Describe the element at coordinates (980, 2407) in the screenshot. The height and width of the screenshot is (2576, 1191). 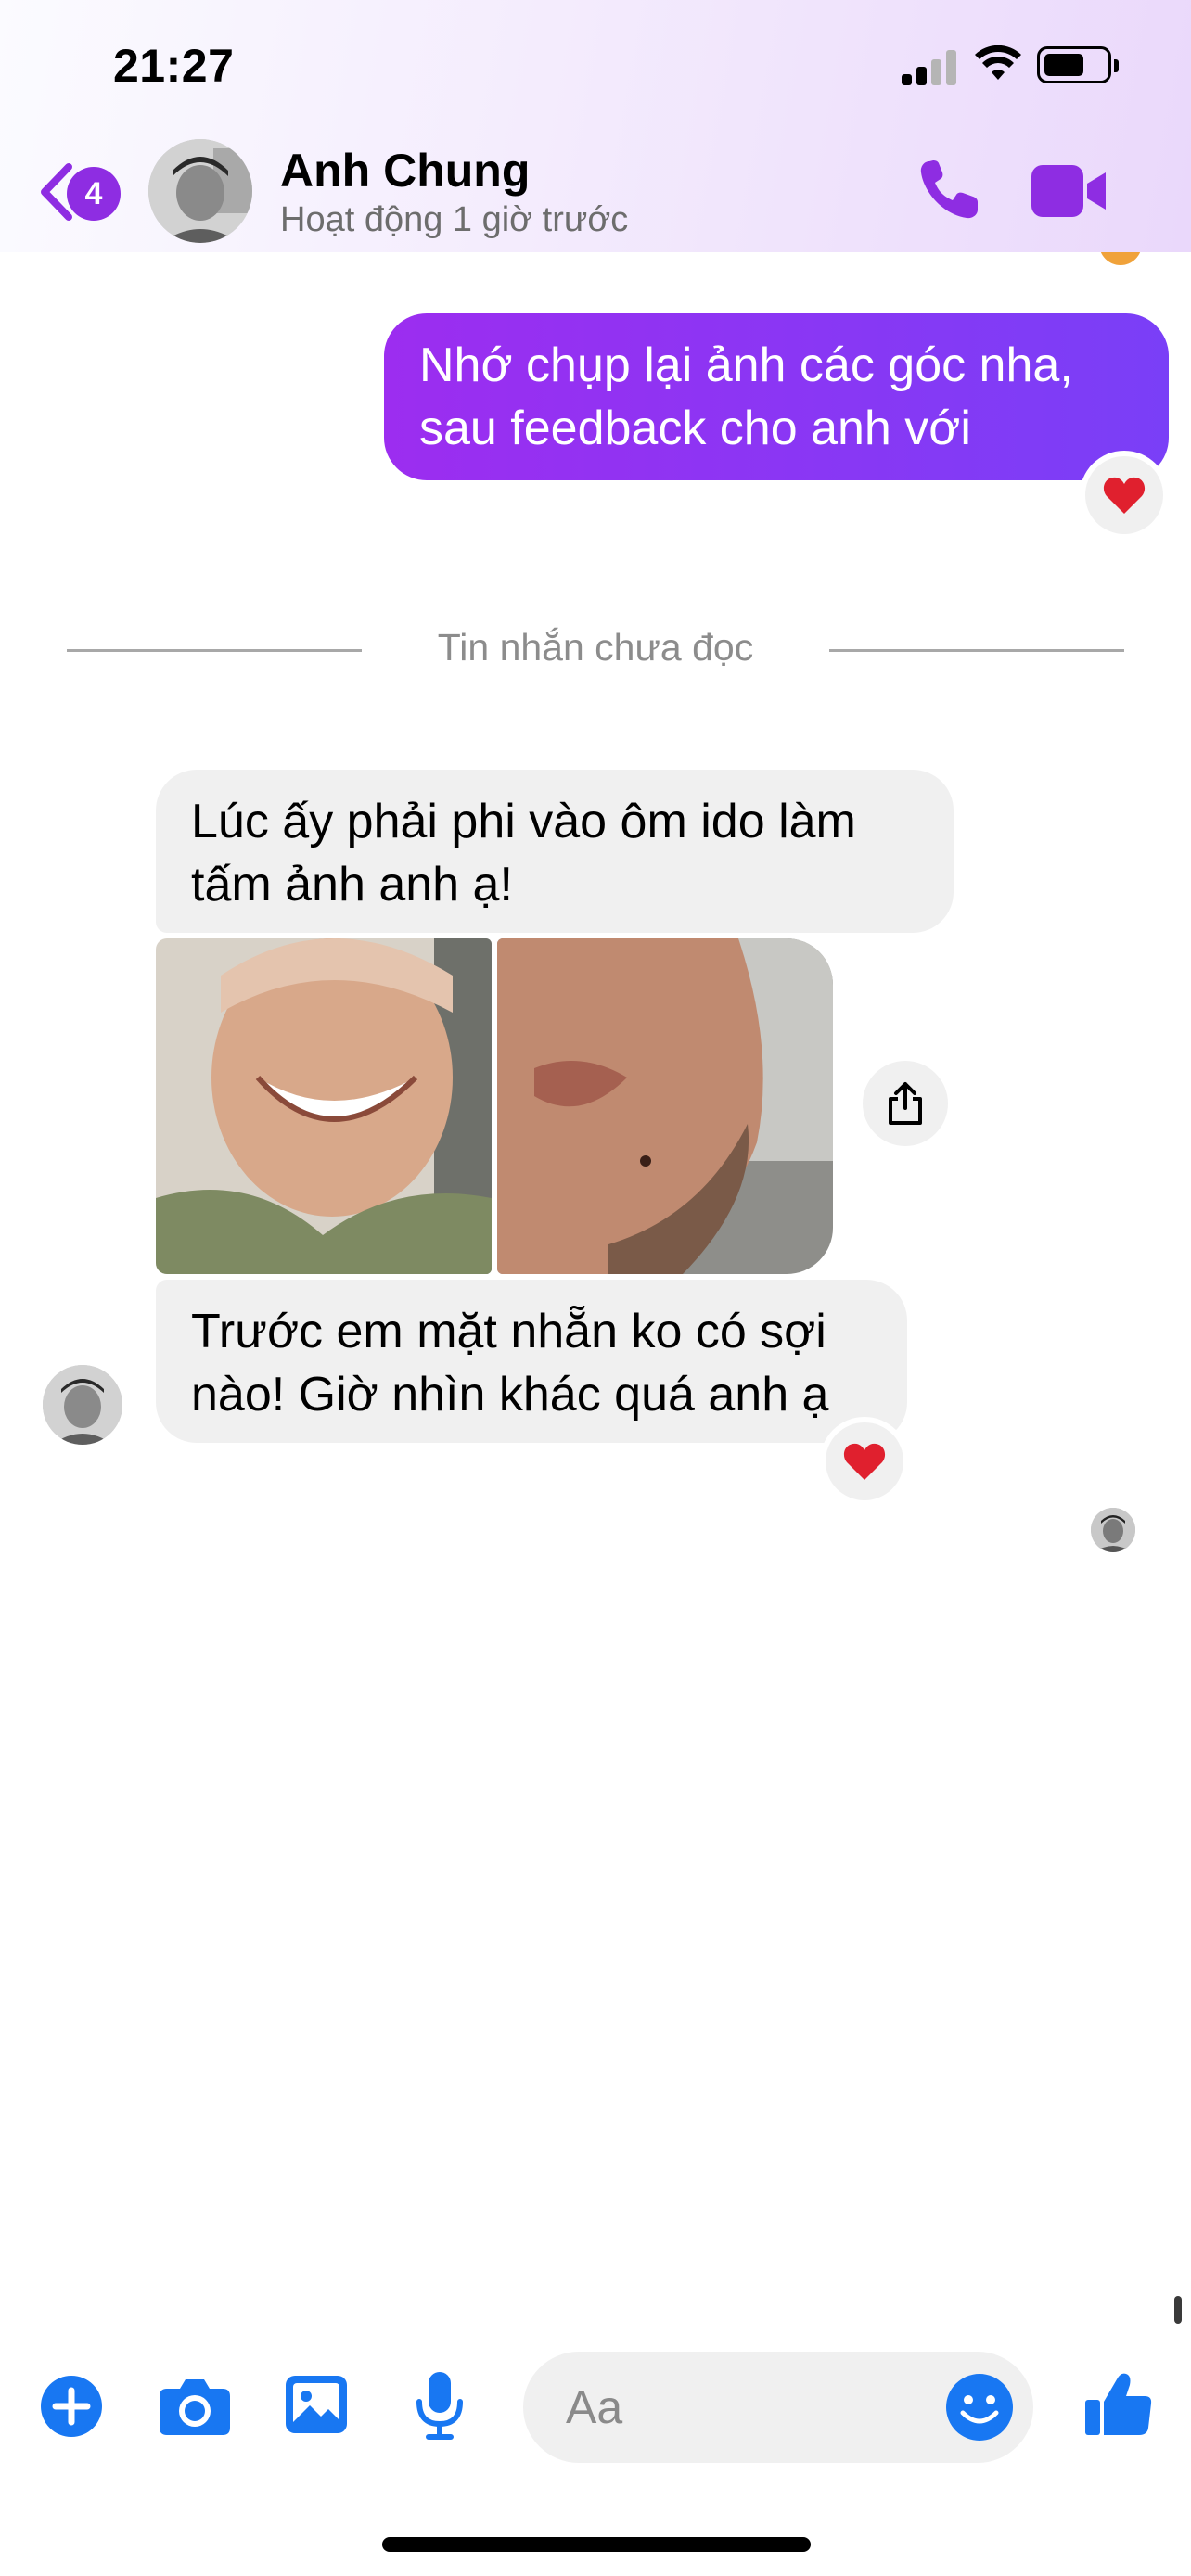
I see `emoji-icon` at that location.